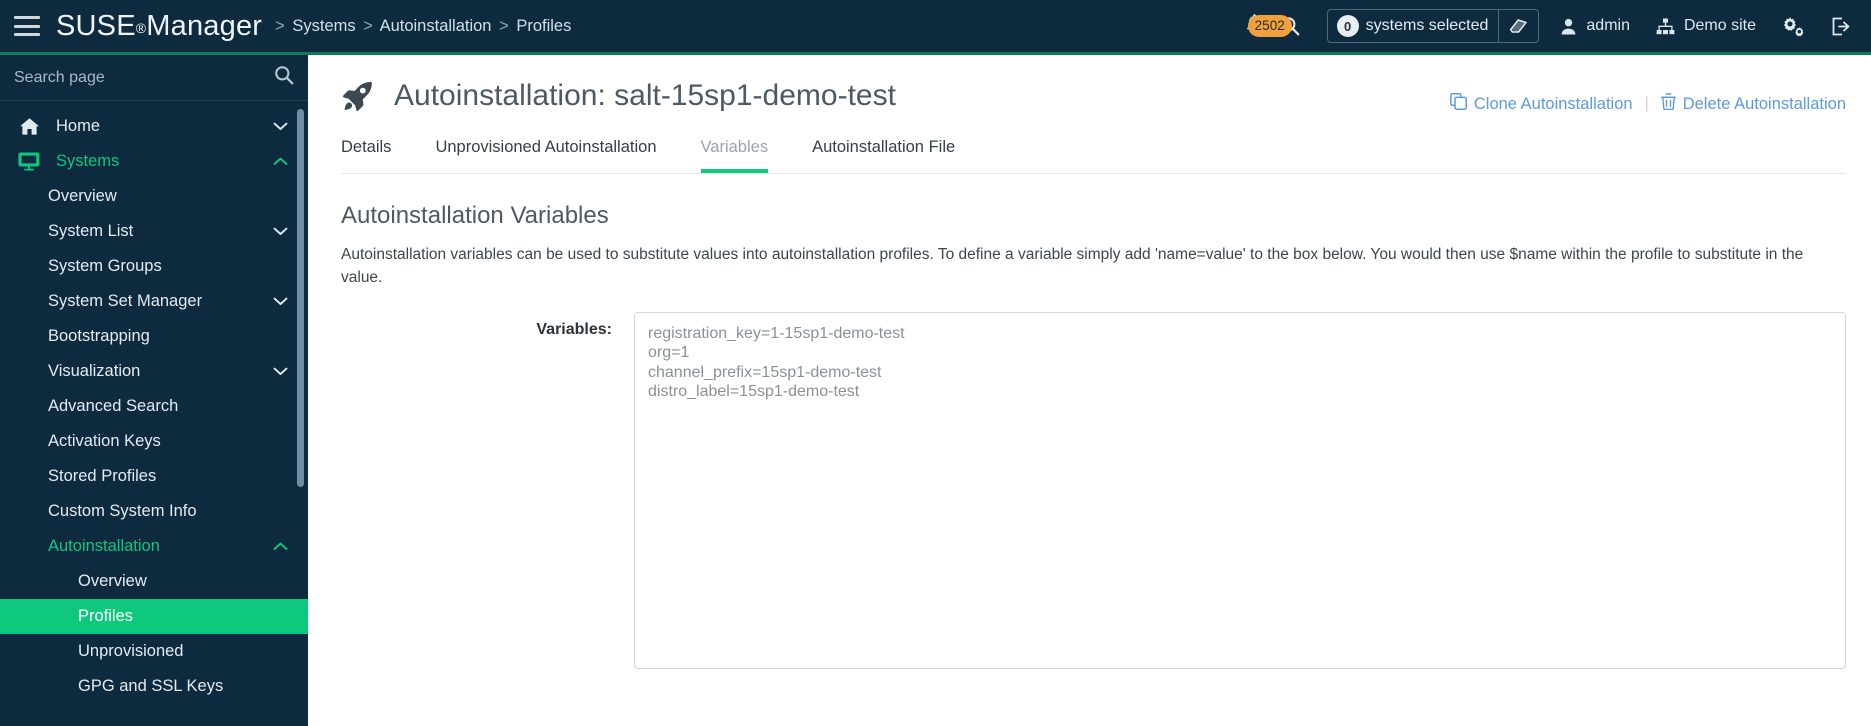 The image size is (1871, 726). I want to click on notifications-button: 2502, so click(1264, 26).